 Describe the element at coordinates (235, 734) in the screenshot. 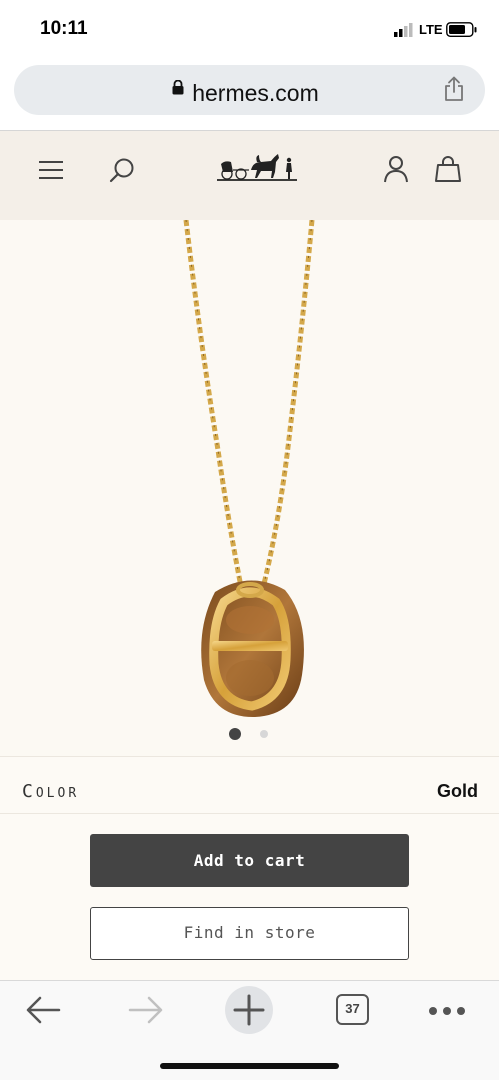

I see `carousel-dot-active` at that location.